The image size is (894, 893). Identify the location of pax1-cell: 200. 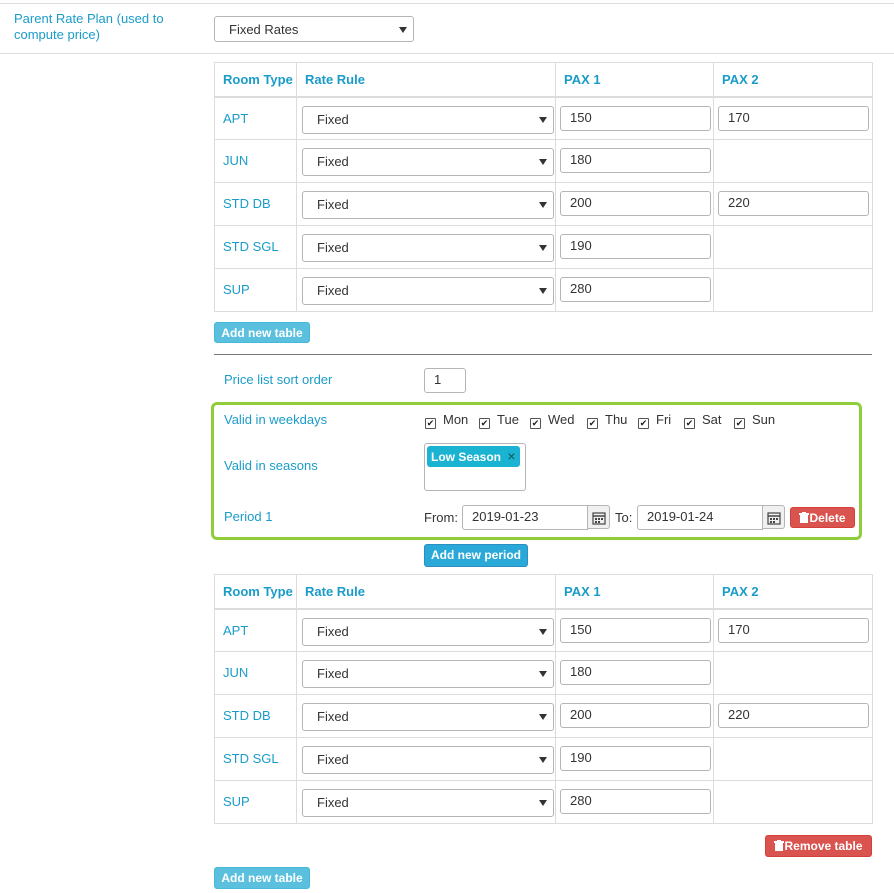
(634, 716).